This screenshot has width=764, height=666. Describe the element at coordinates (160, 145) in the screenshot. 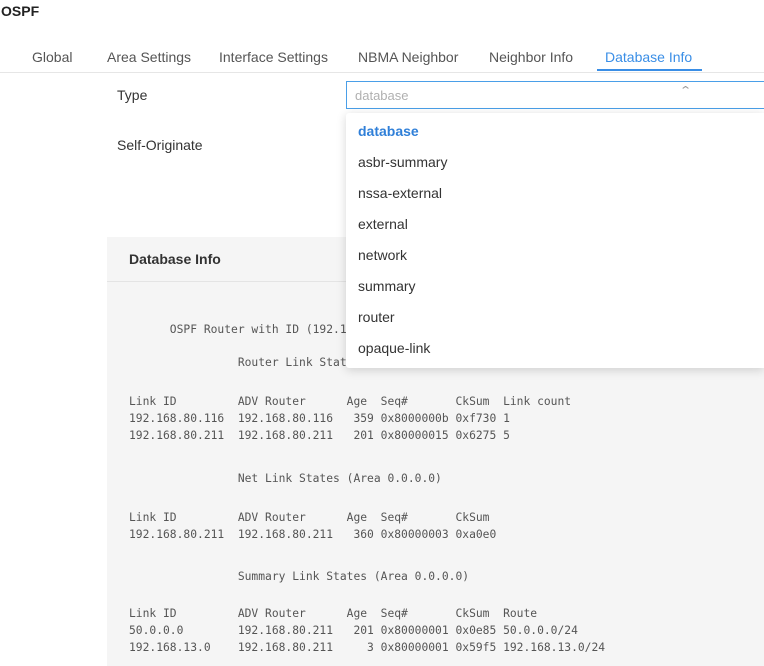

I see `self-originate-label: Self-Originate` at that location.